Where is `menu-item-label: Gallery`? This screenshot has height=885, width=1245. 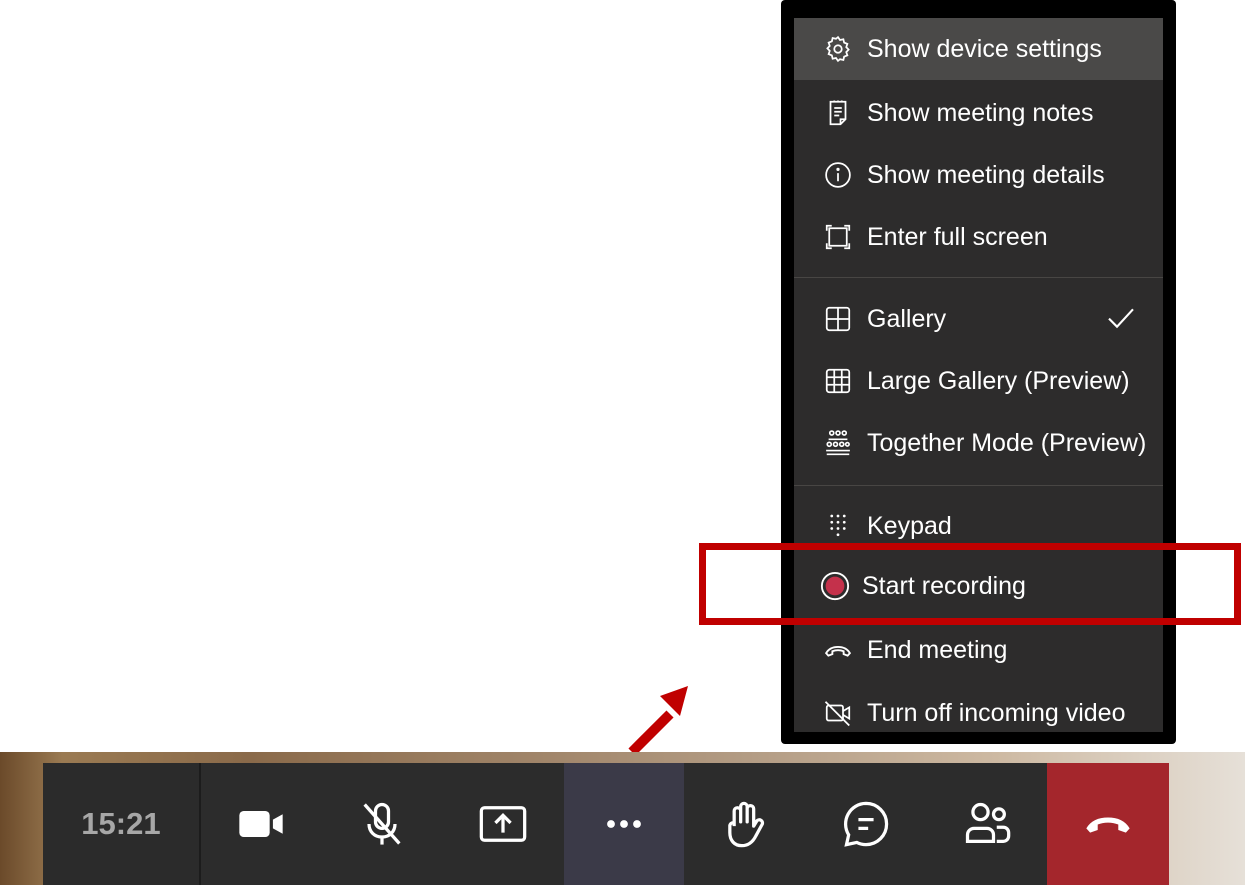
menu-item-label: Gallery is located at coordinates (907, 318).